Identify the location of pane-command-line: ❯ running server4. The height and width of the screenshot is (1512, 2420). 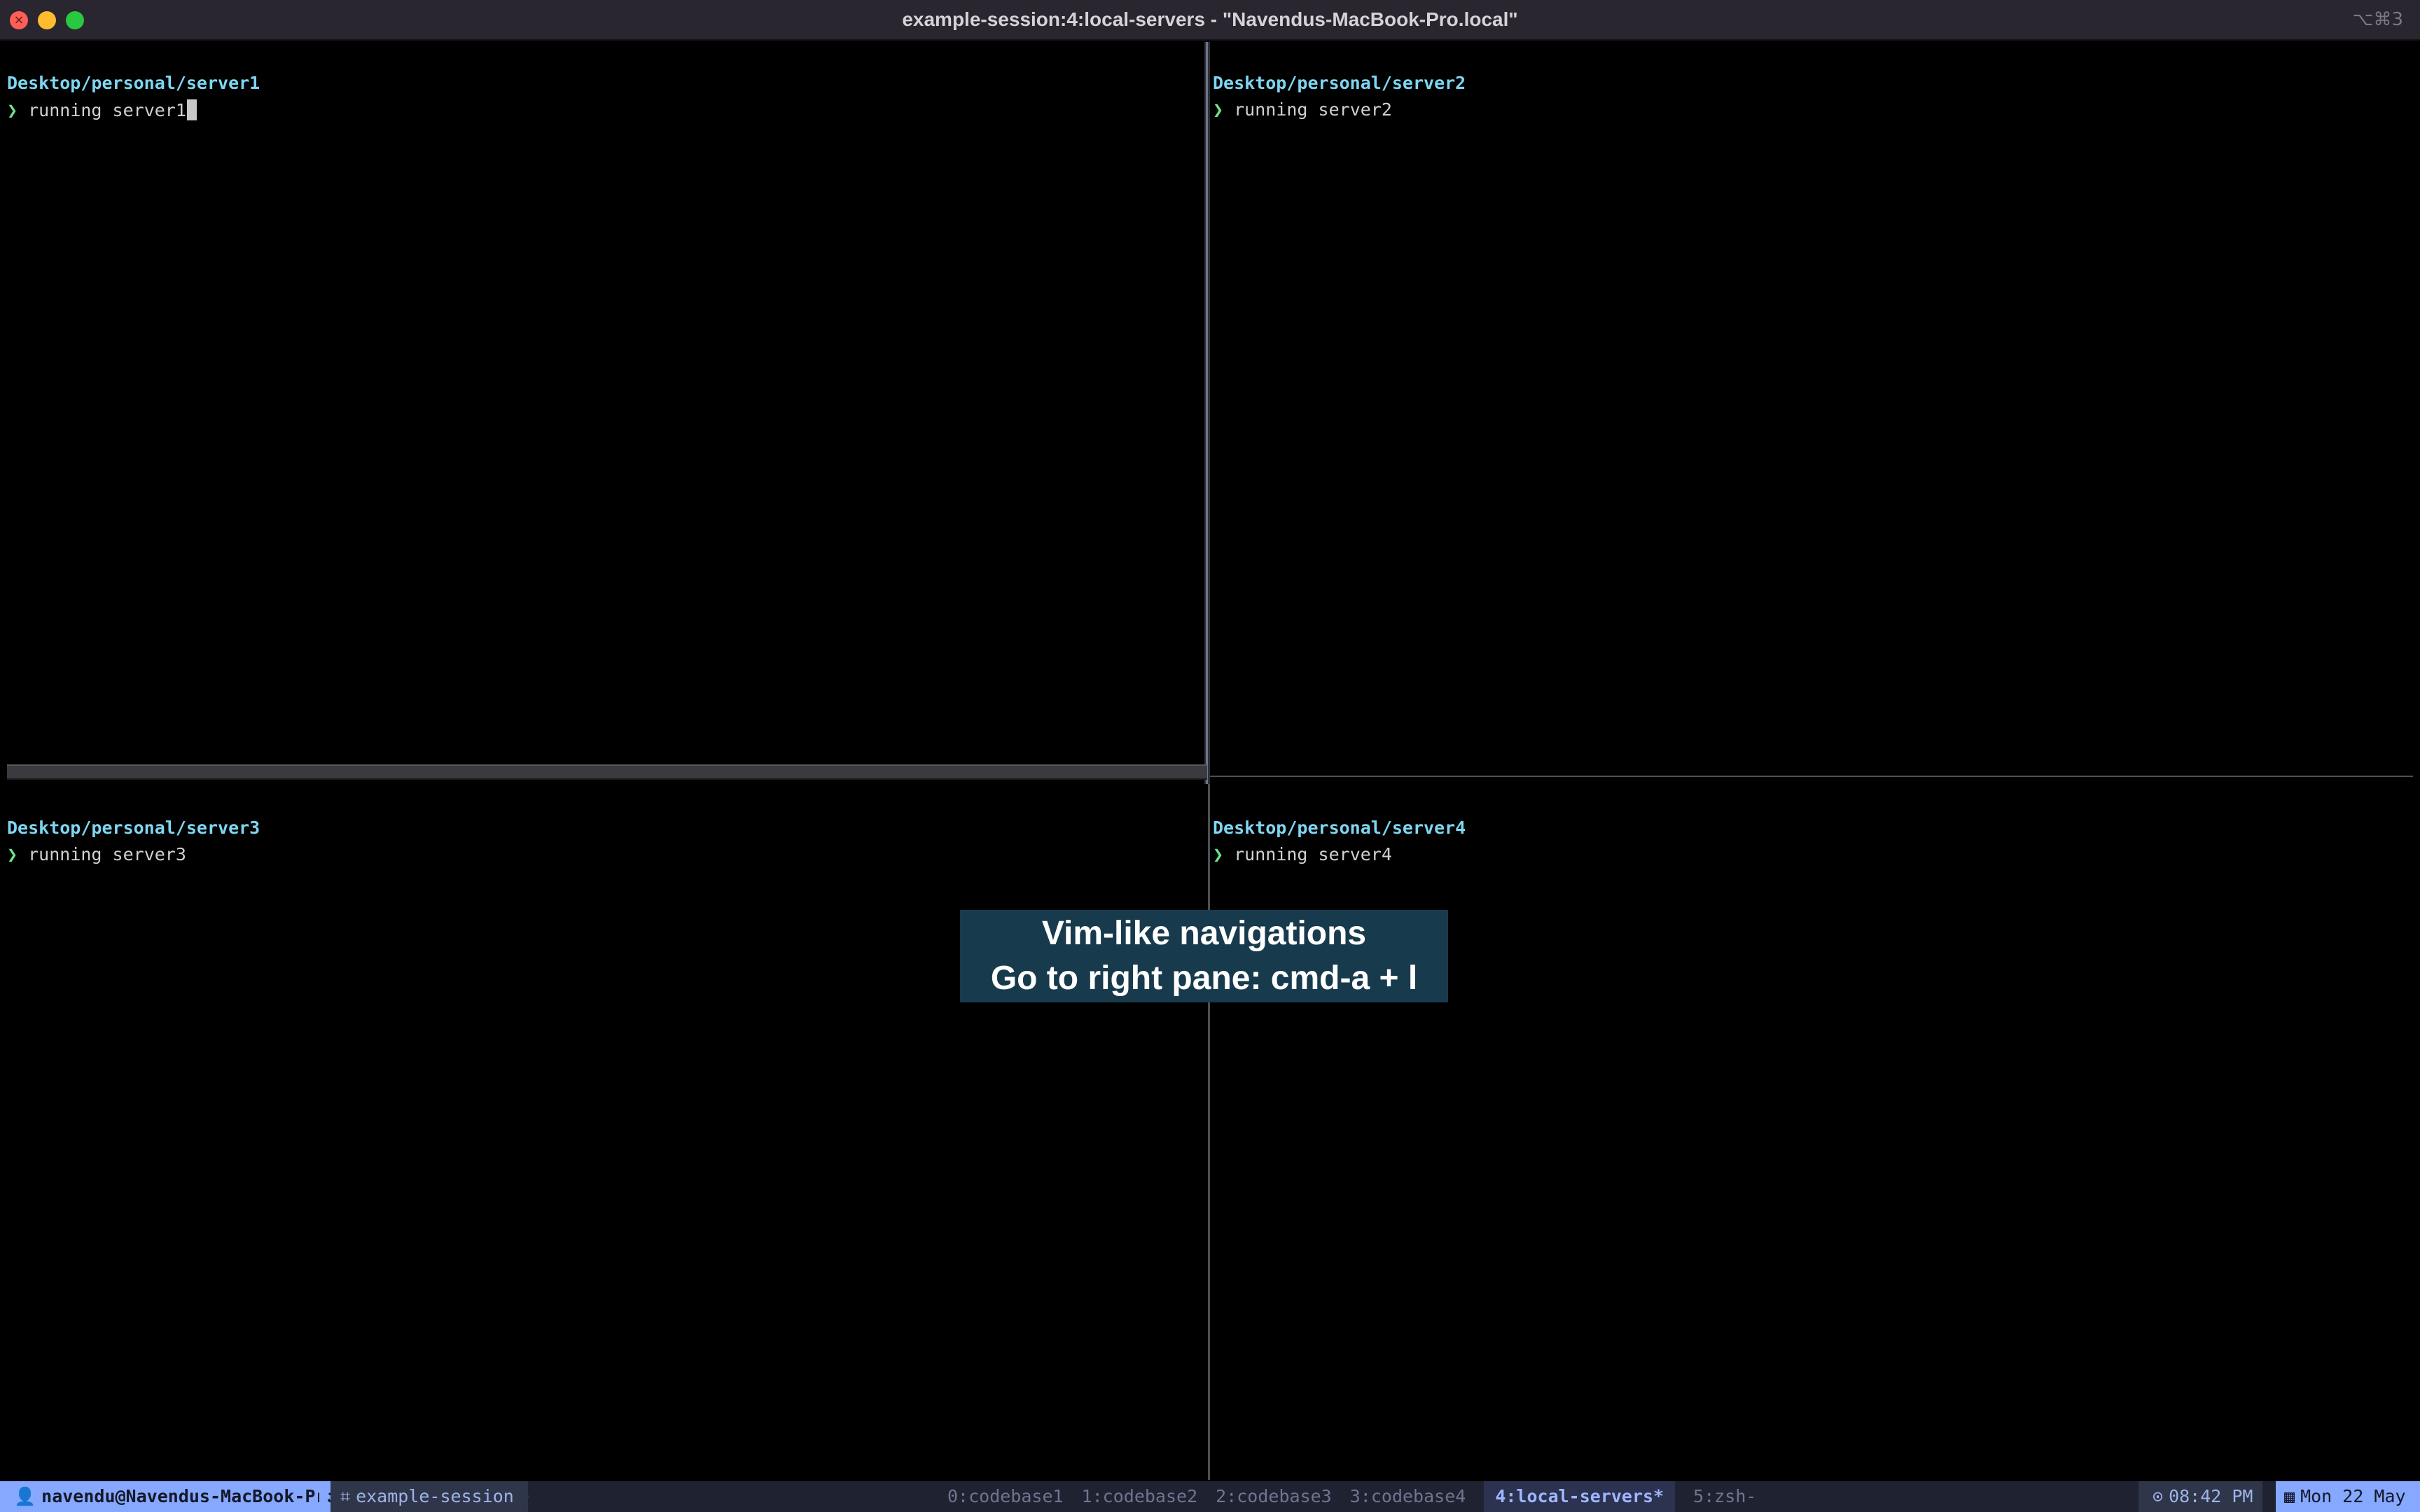
(1302, 854).